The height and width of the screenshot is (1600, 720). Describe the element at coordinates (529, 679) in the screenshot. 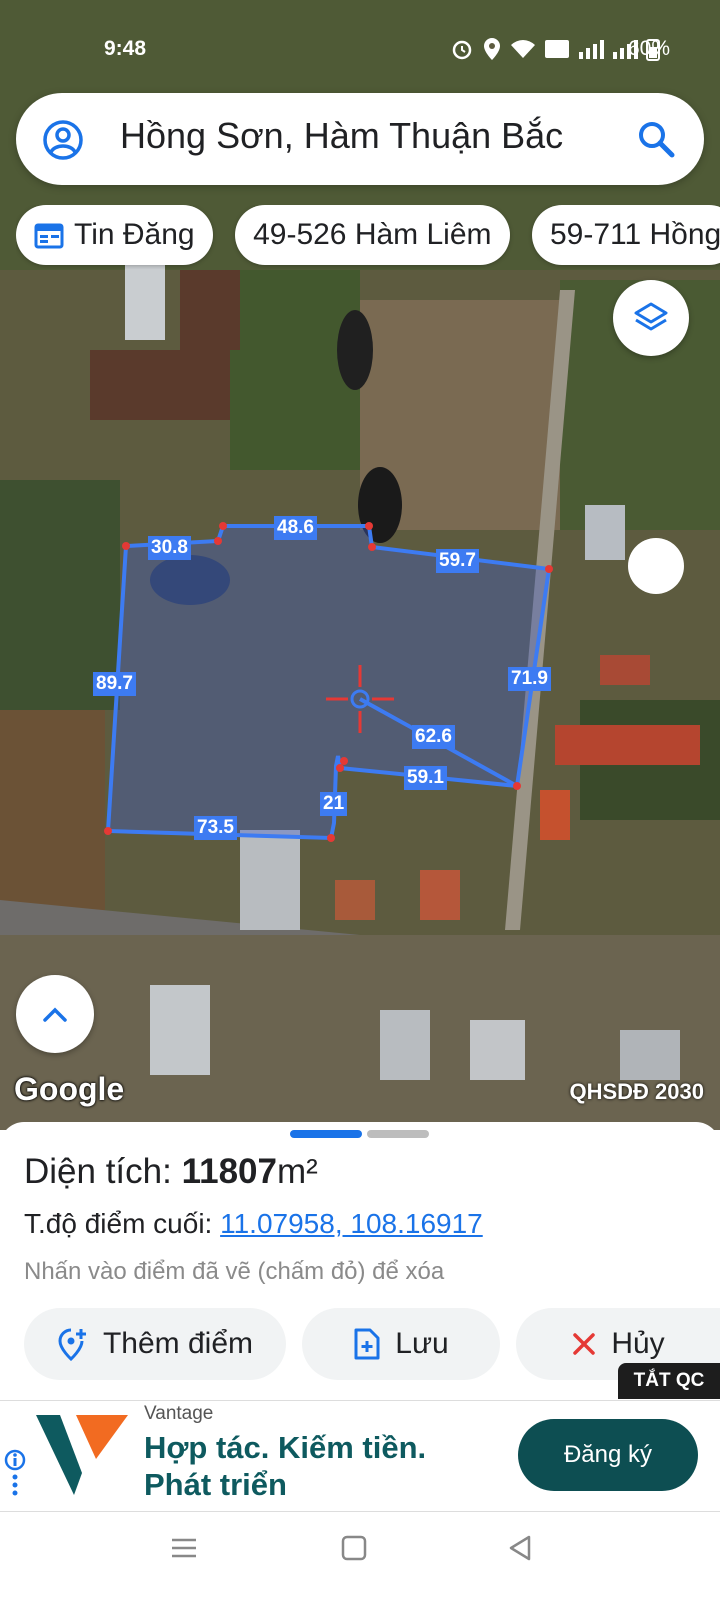

I see `edge-length-label: 71.9` at that location.